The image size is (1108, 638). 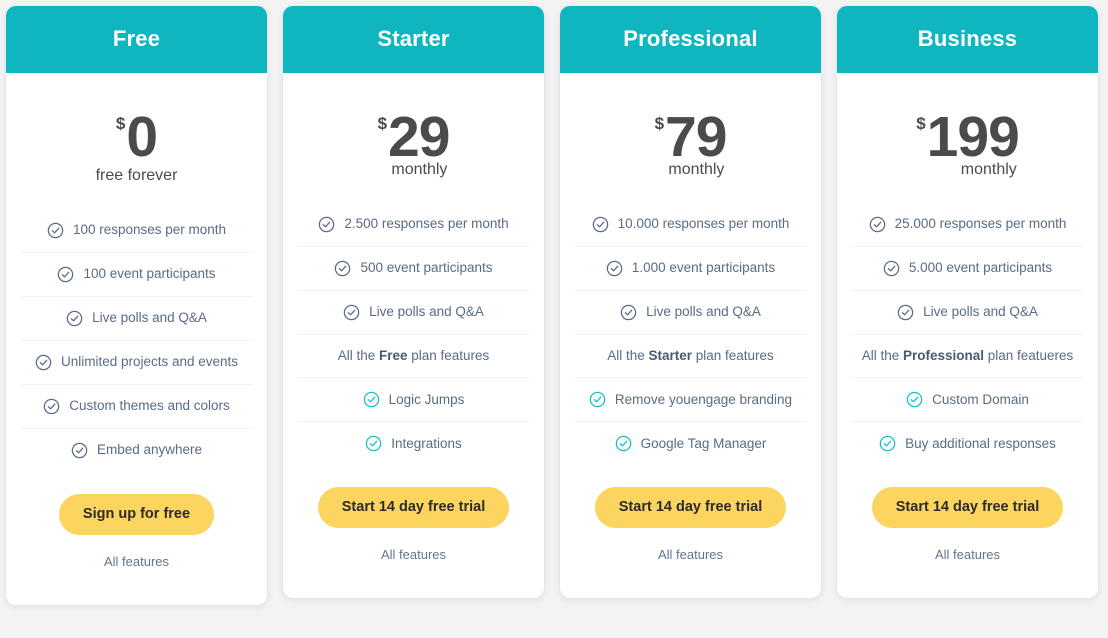 I want to click on feature-label: All the Professional plan featueres, so click(x=967, y=355).